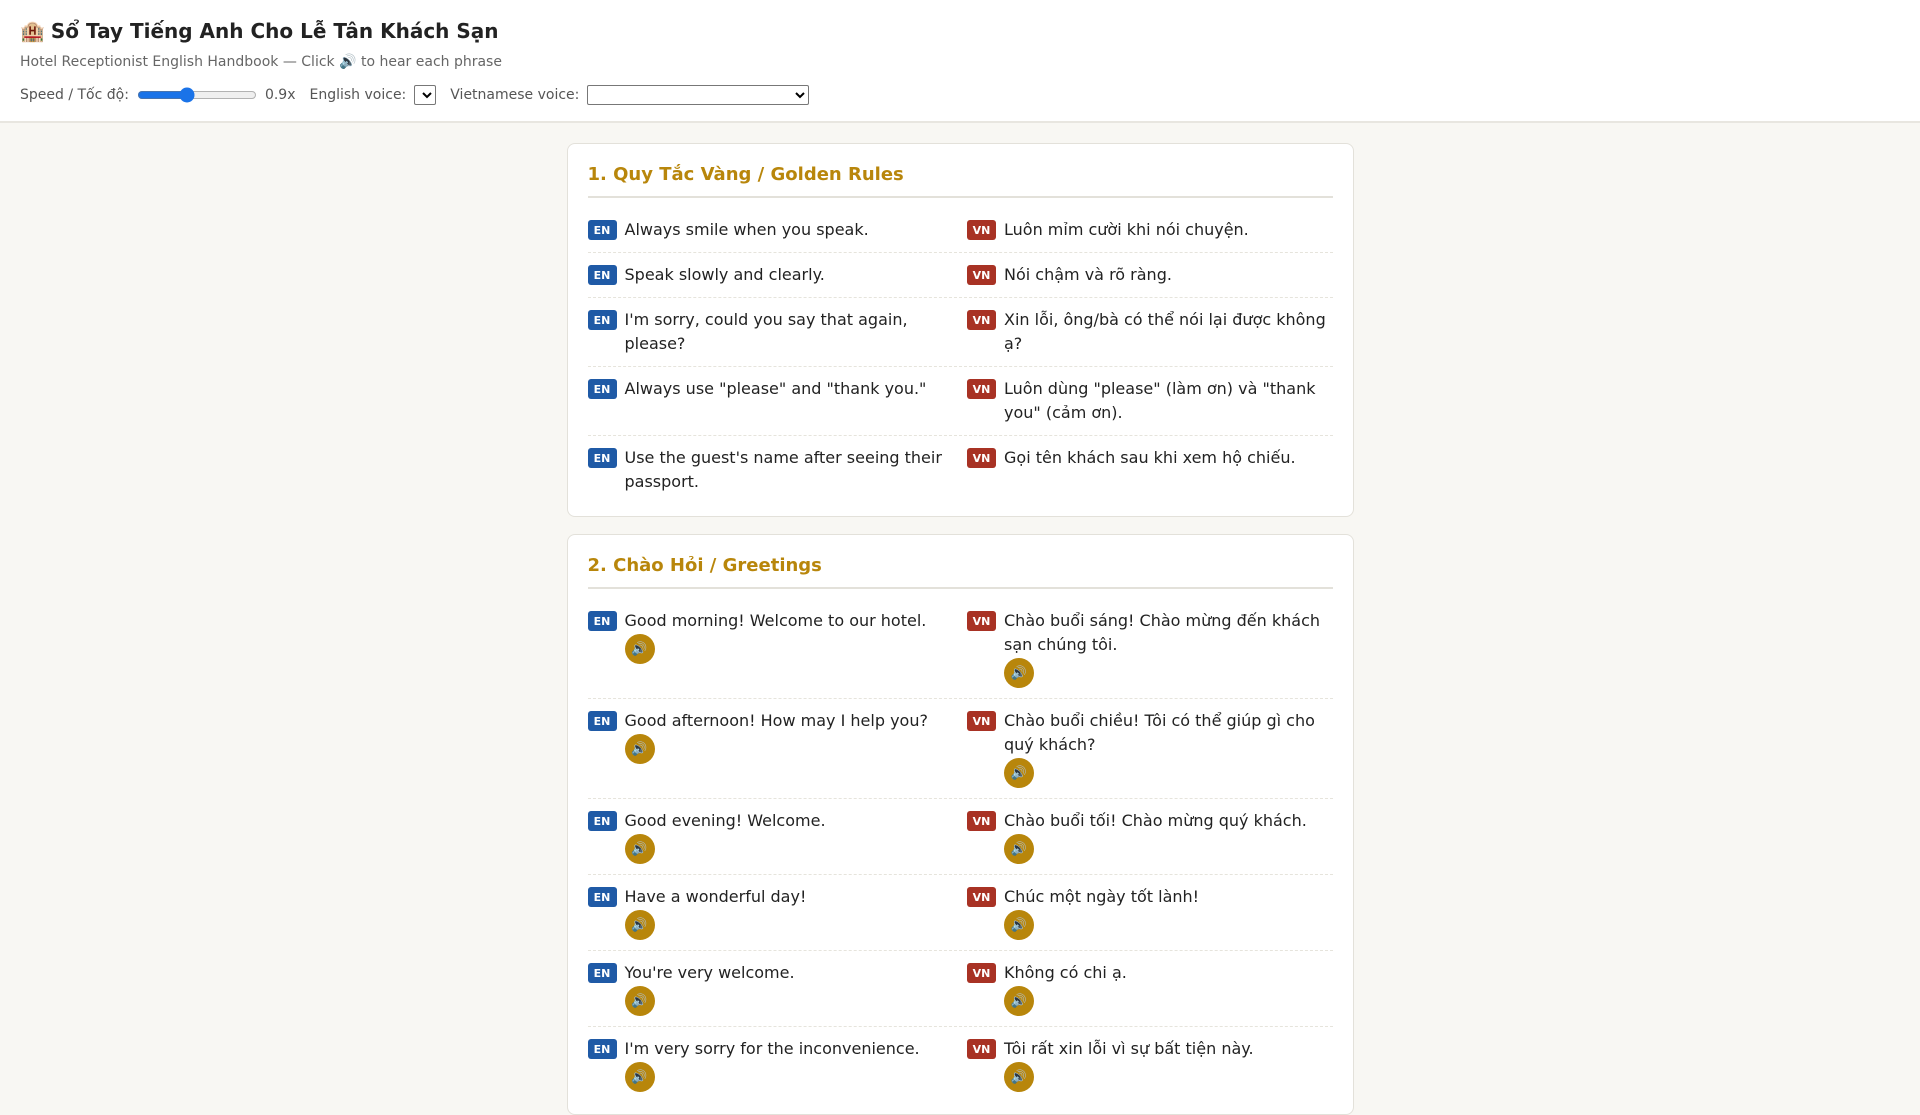  Describe the element at coordinates (775, 388) in the screenshot. I see `en-text: Always use "please" and "thank you."` at that location.